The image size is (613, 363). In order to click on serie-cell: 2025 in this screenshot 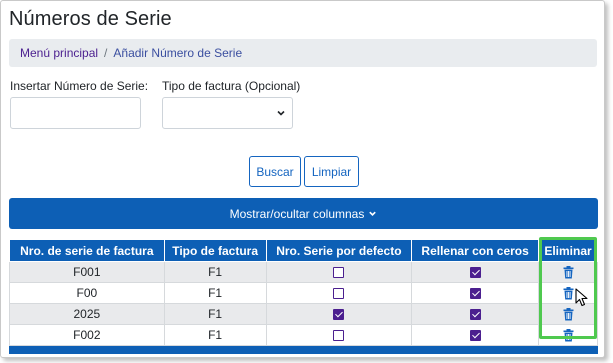, I will do `click(87, 314)`.